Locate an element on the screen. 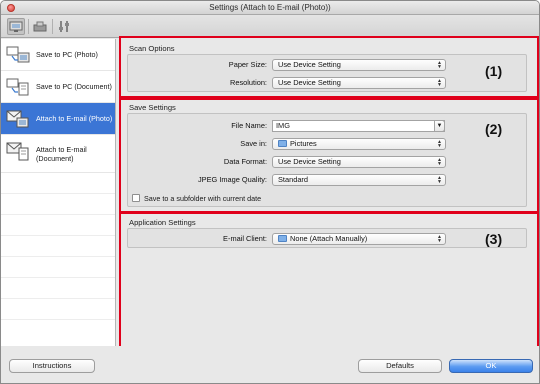 The width and height of the screenshot is (540, 384). paper-size-label: Paper Size: is located at coordinates (247, 64).